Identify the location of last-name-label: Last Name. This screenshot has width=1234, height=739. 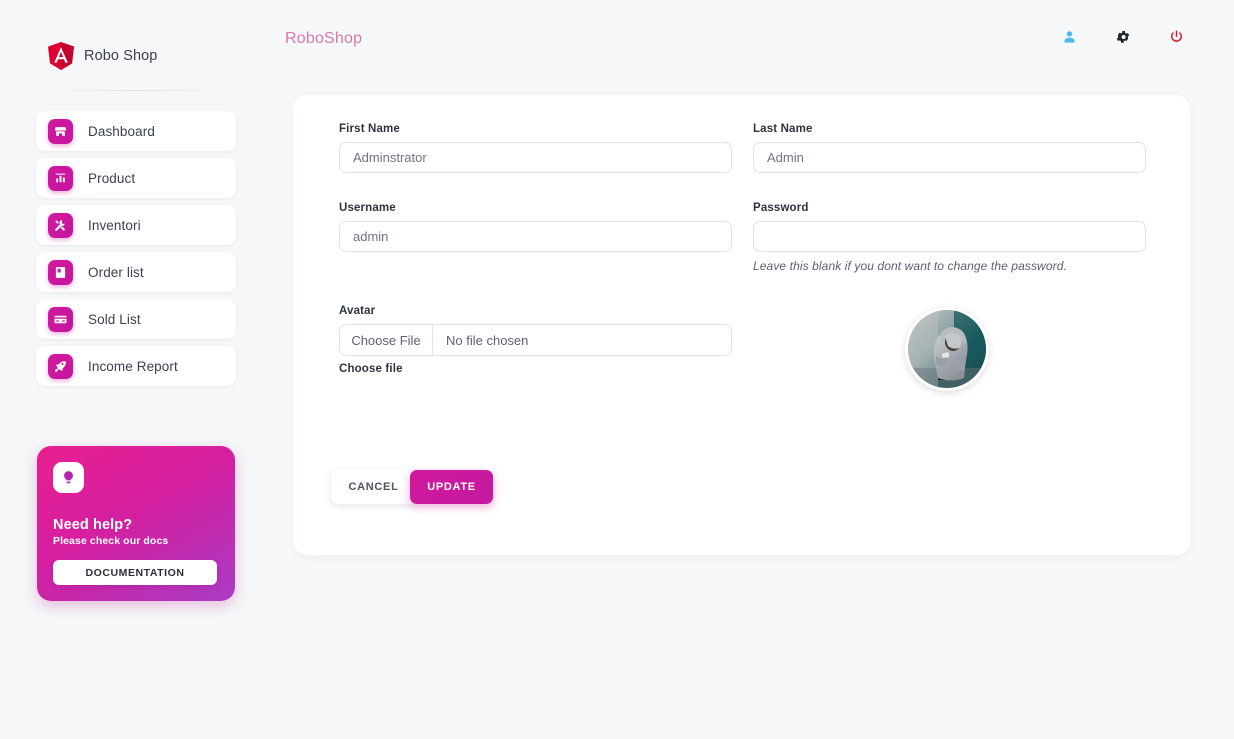
(783, 129).